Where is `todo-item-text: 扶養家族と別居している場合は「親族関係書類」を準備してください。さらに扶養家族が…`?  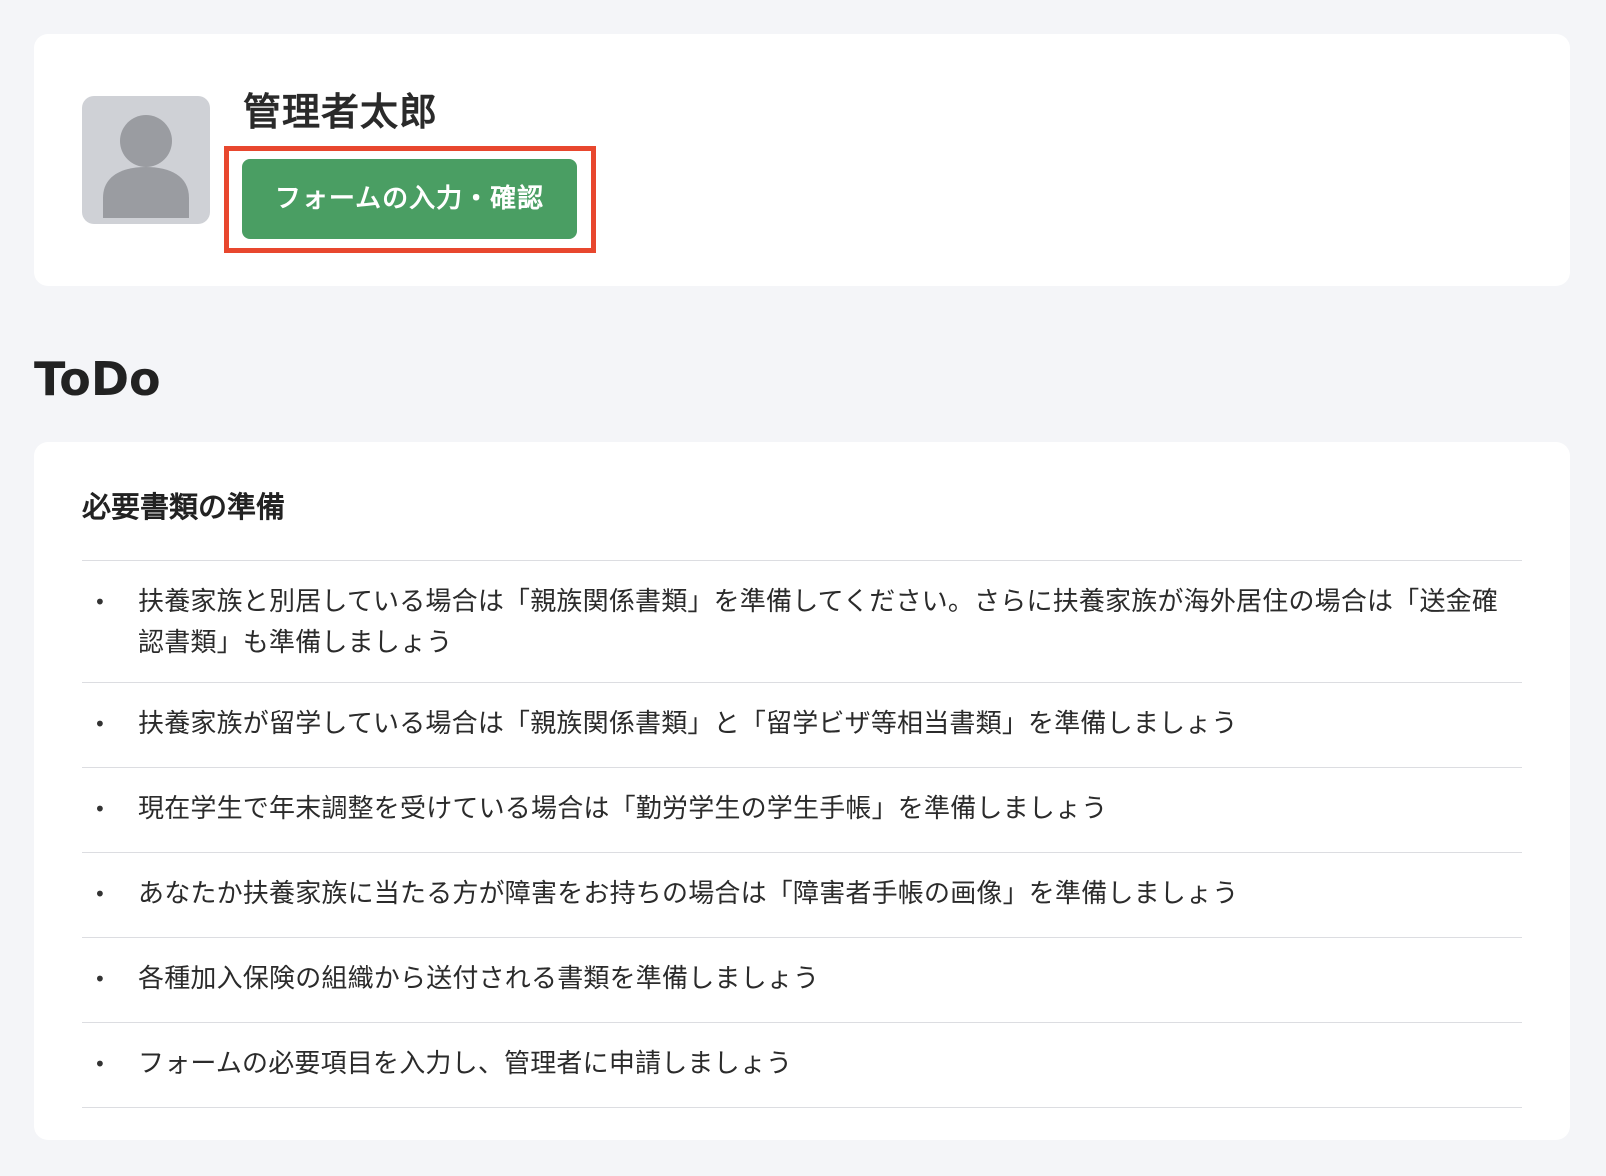 todo-item-text: 扶養家族と別居している場合は「親族関係書類」を準備してください。さらに扶養家族が… is located at coordinates (818, 622).